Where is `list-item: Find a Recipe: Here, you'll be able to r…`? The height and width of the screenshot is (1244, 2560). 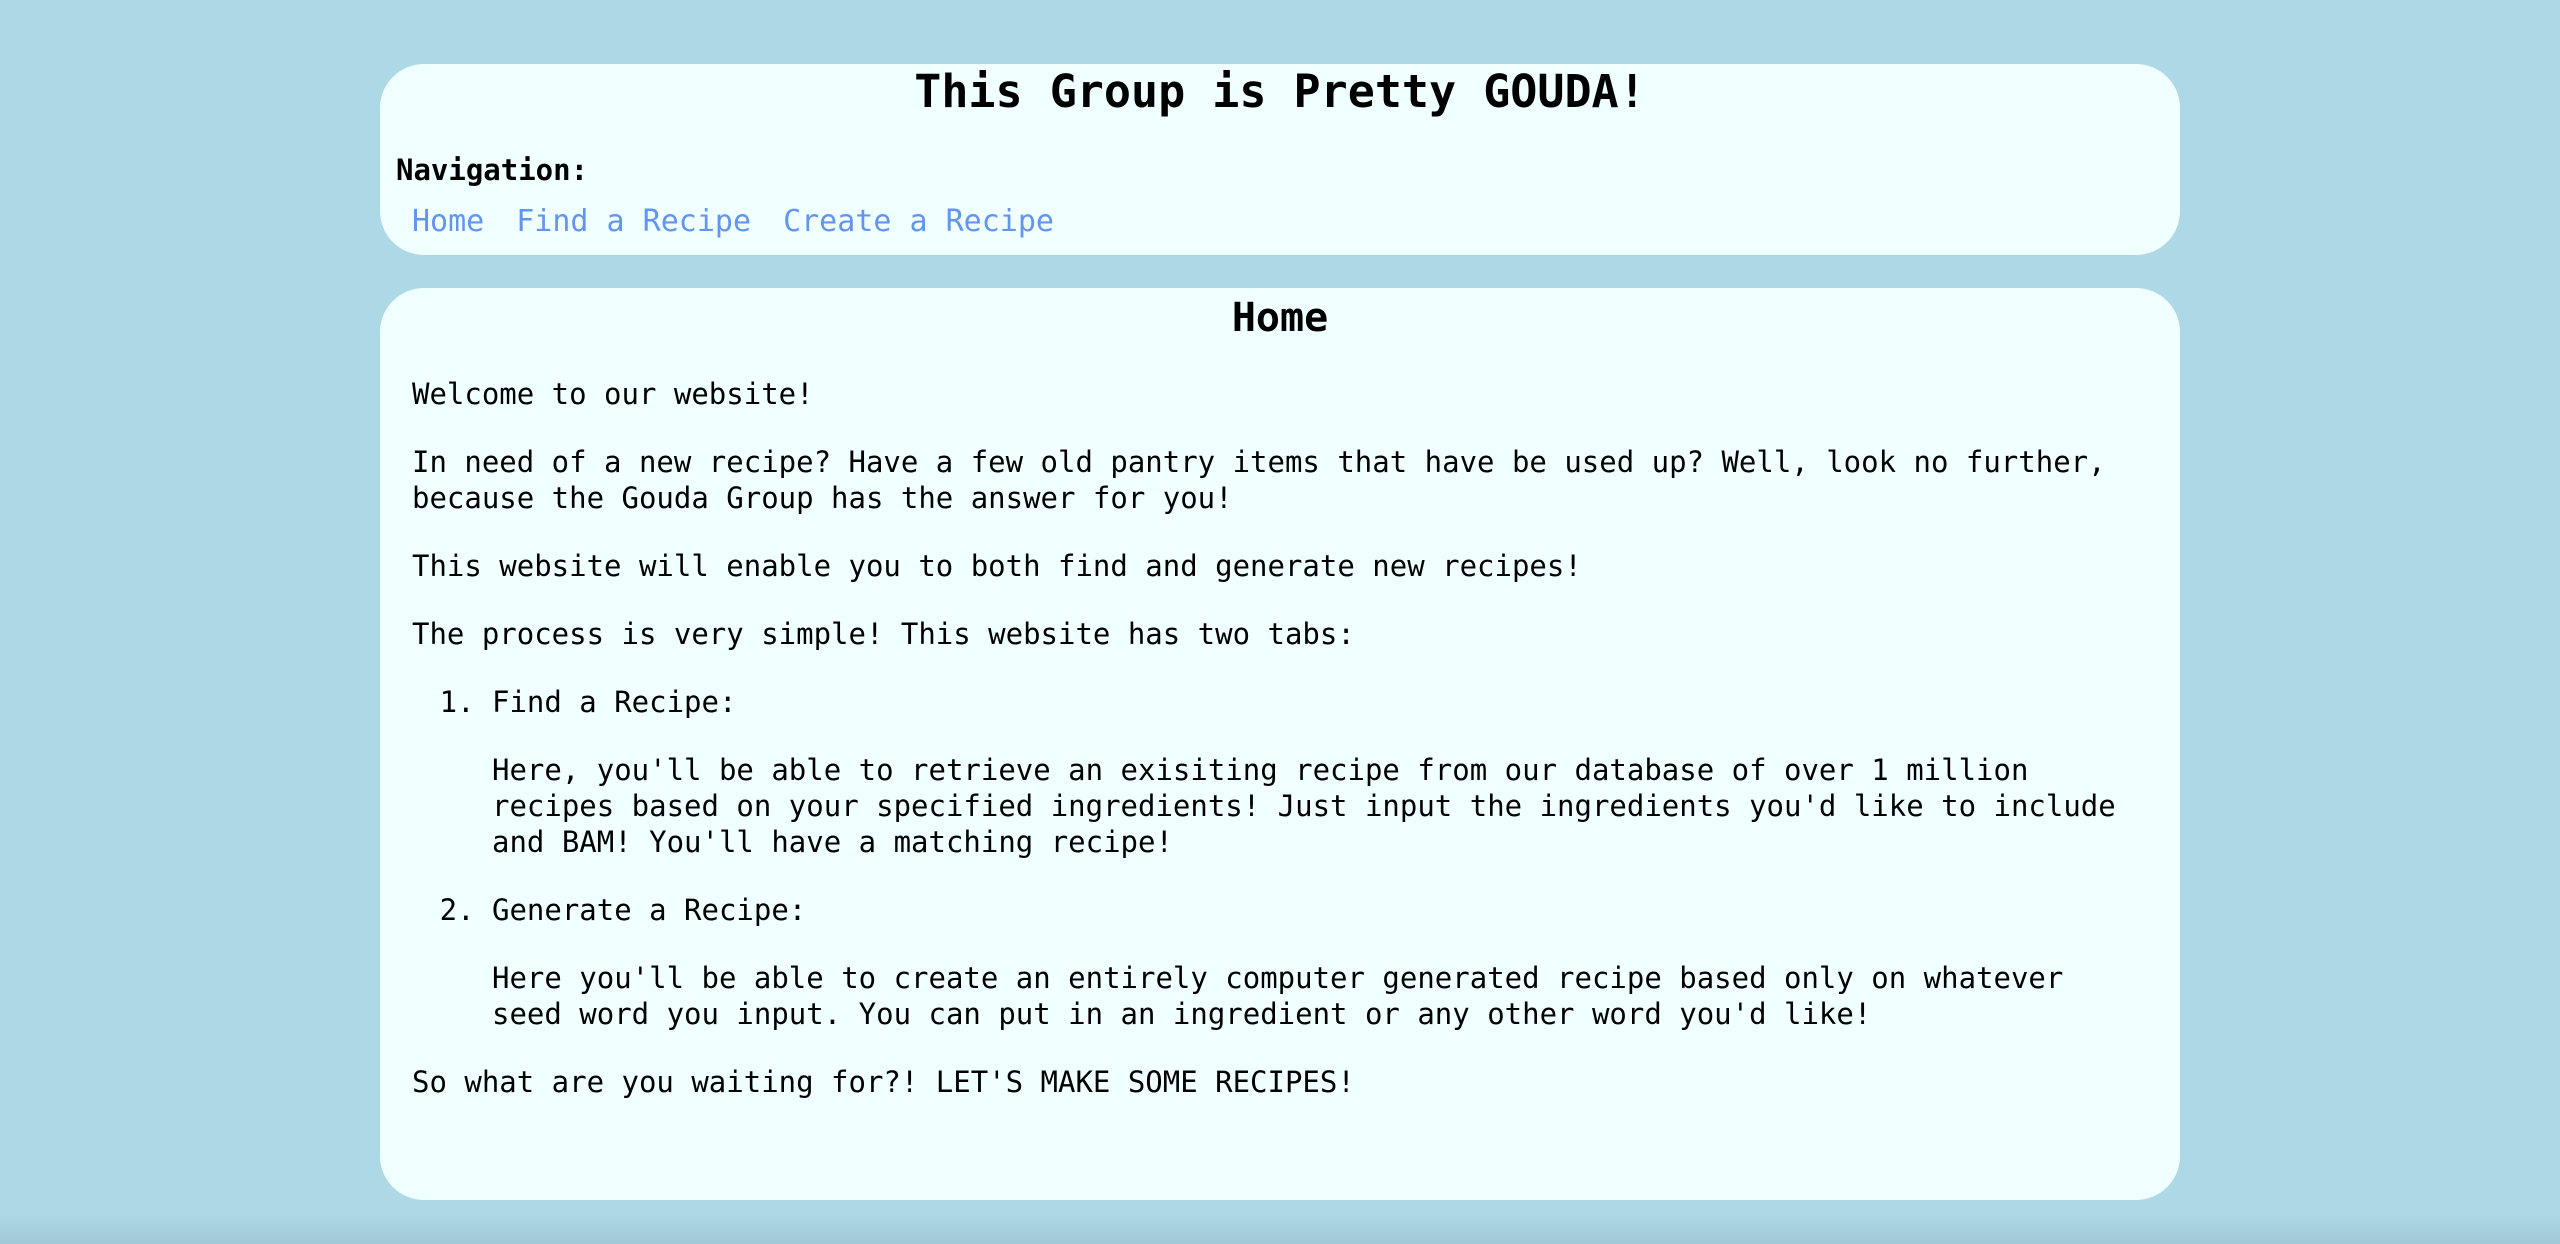 list-item: Find a Recipe: Here, you'll be able to r… is located at coordinates (1312, 772).